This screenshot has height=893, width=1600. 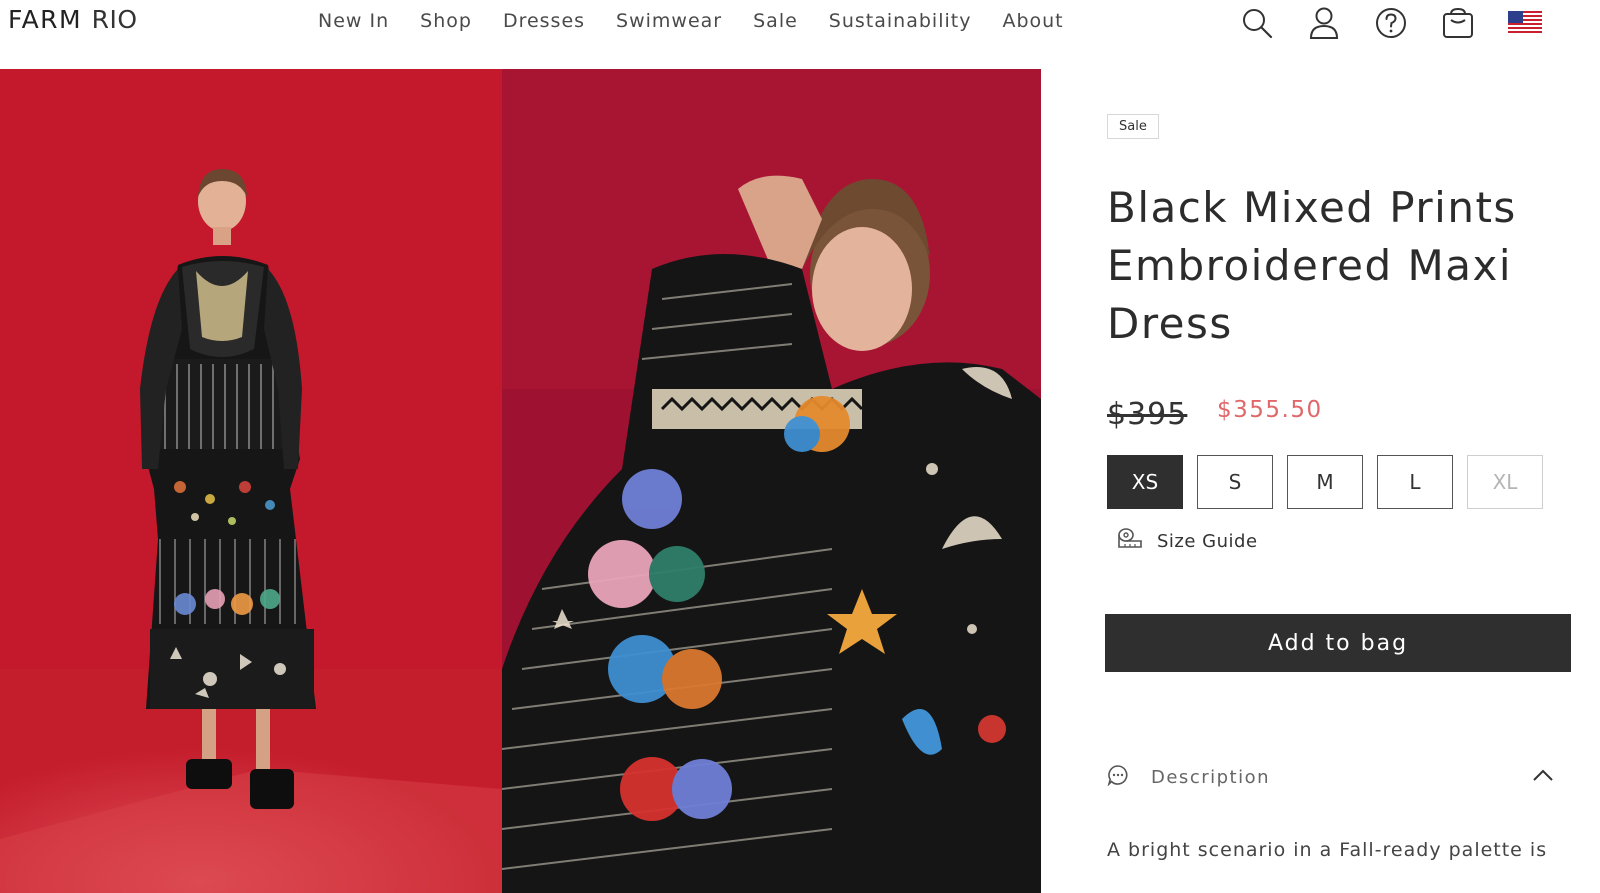 I want to click on sale-price: $355.50, so click(x=1270, y=410).